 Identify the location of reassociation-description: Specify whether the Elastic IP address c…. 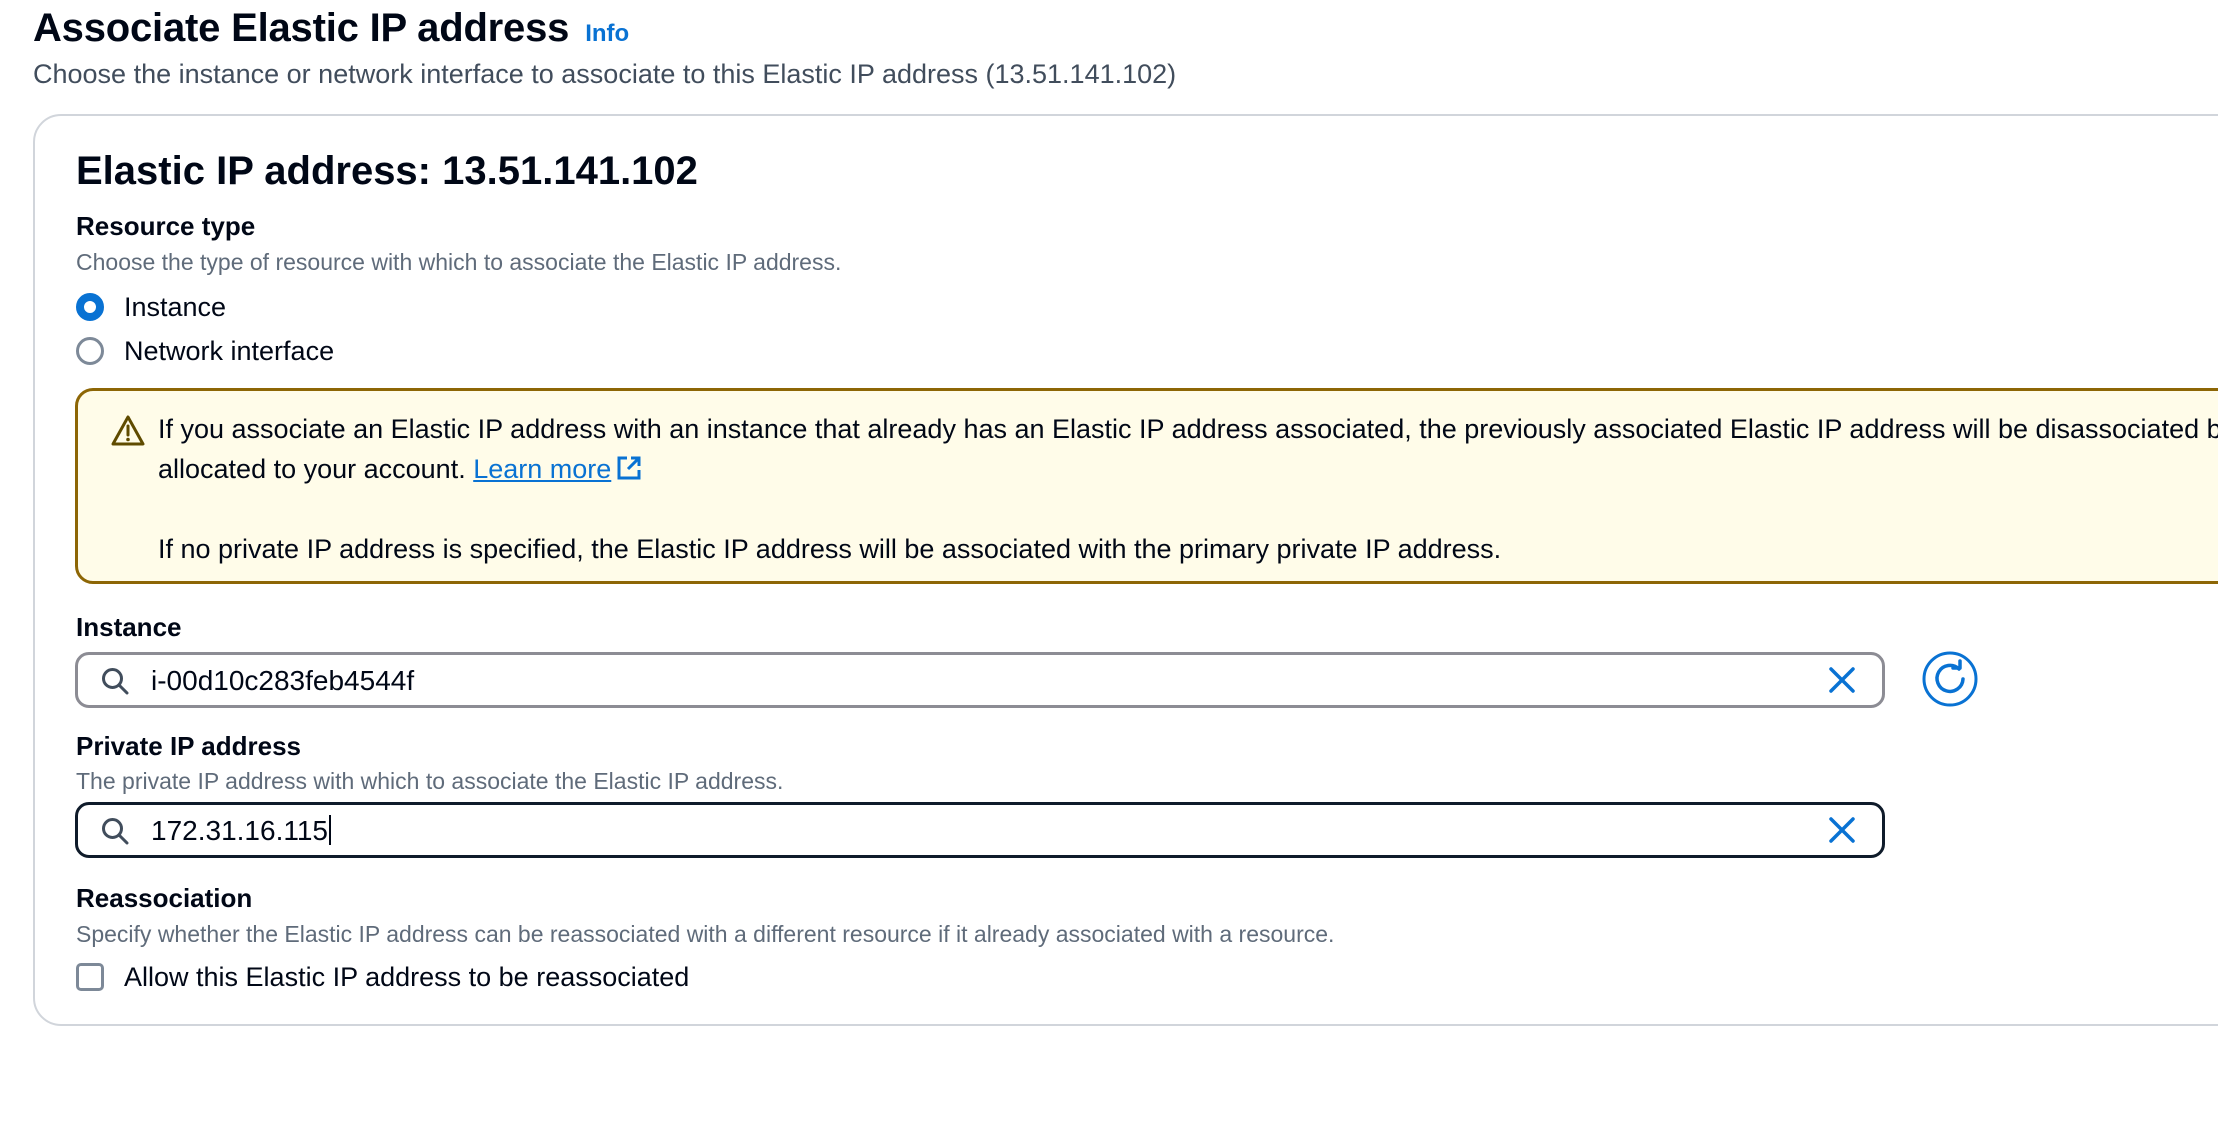
(705, 934).